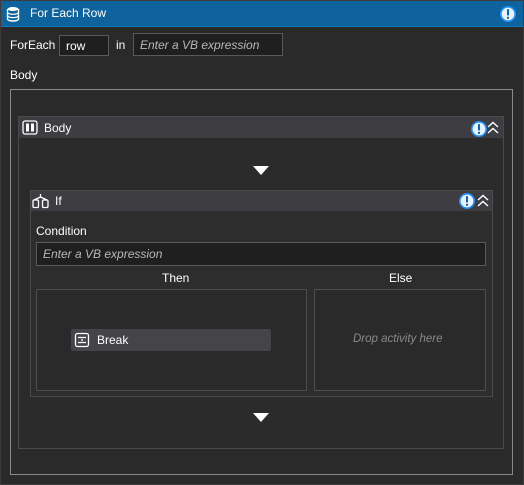 The width and height of the screenshot is (524, 485). I want to click on data-table-icon, so click(13, 14).